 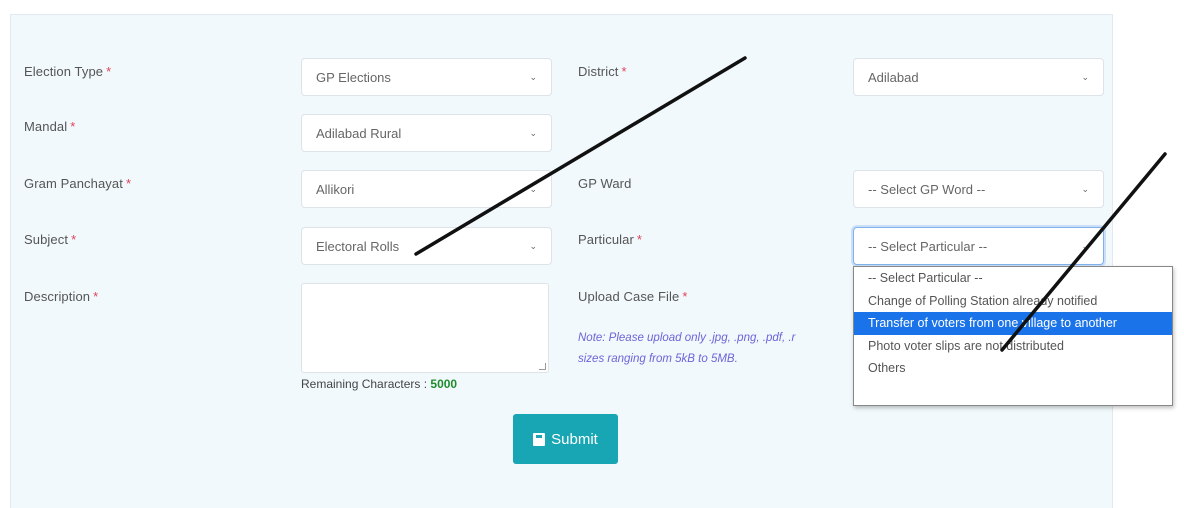 I want to click on election-type-label: Election Type *, so click(x=68, y=71).